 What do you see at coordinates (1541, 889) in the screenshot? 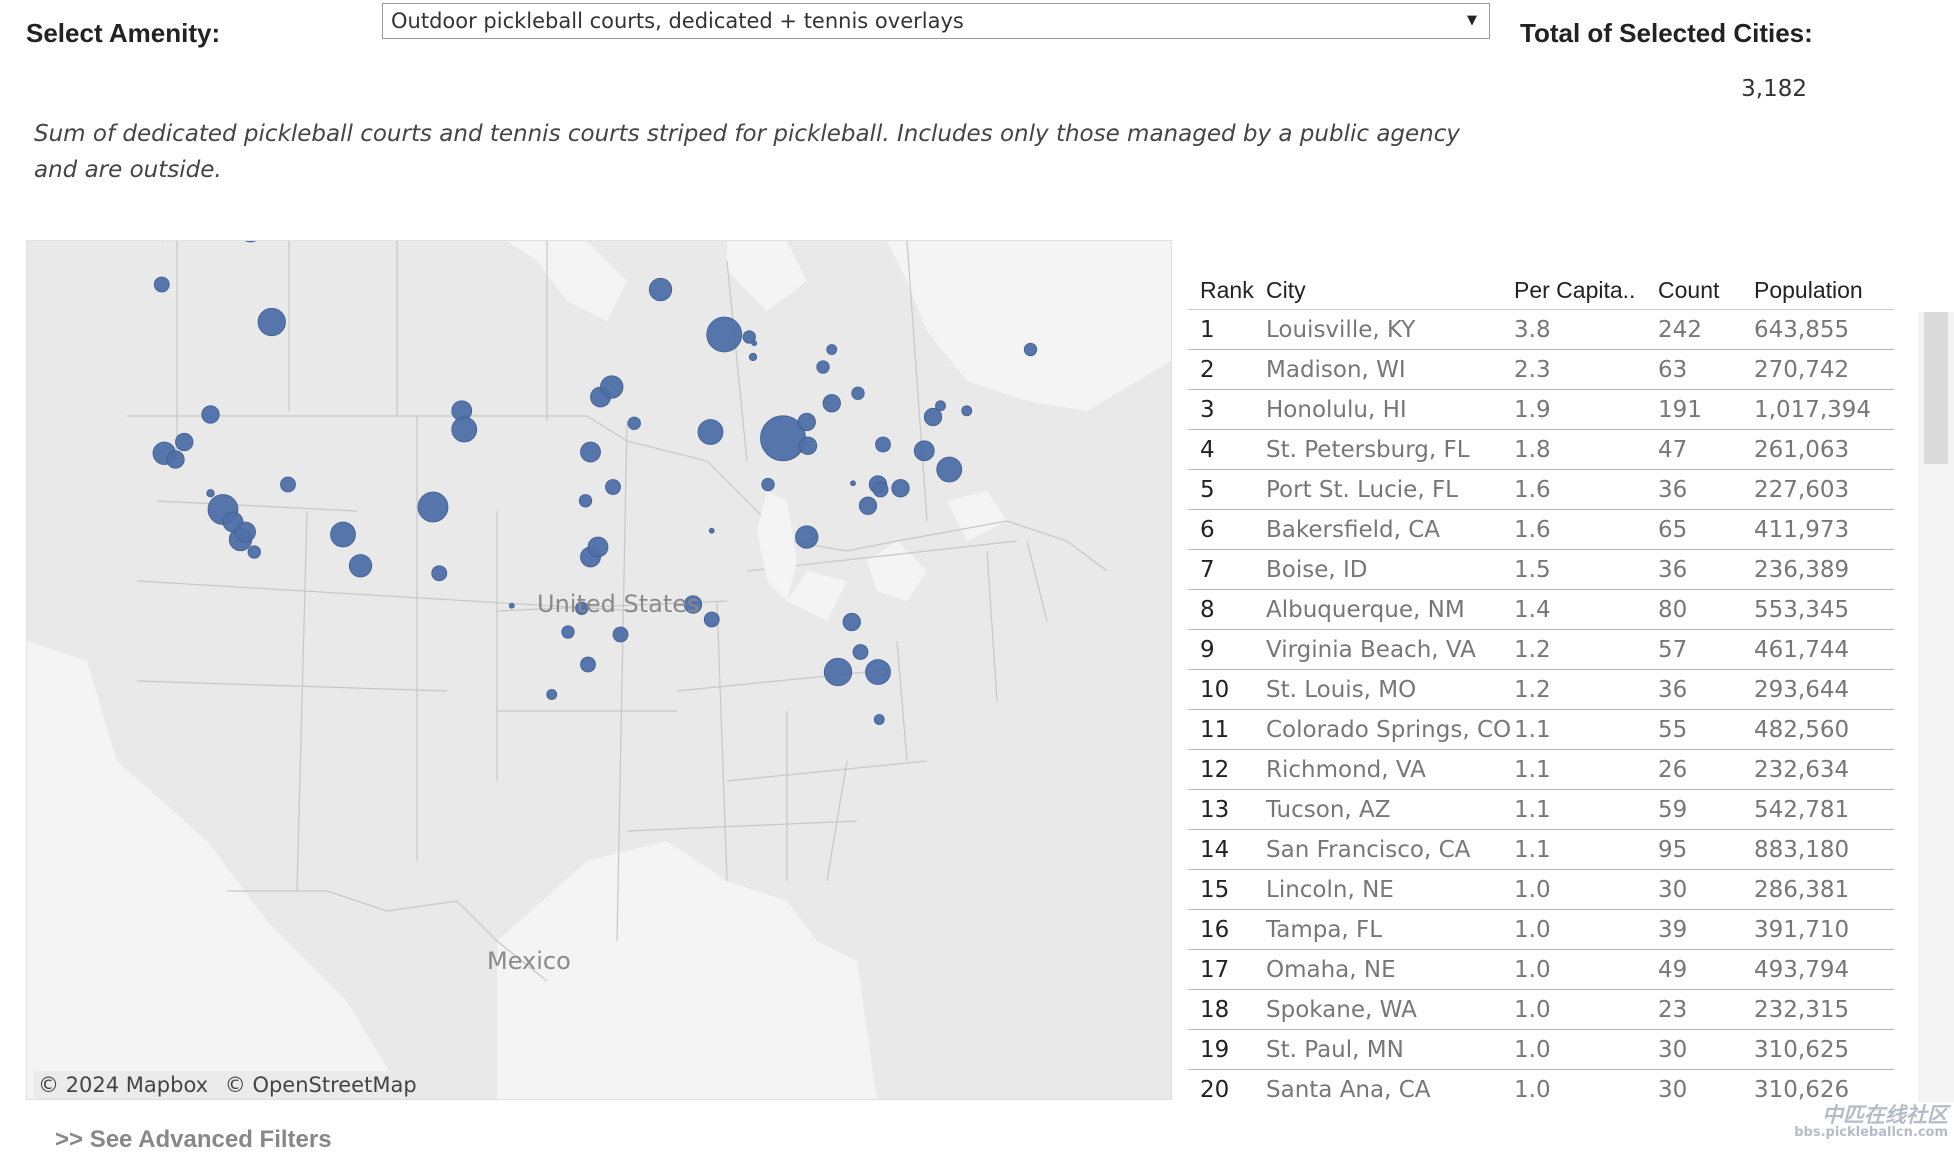
I see `table-row: 15 Lincoln, NE 1.0 30 286,381` at bounding box center [1541, 889].